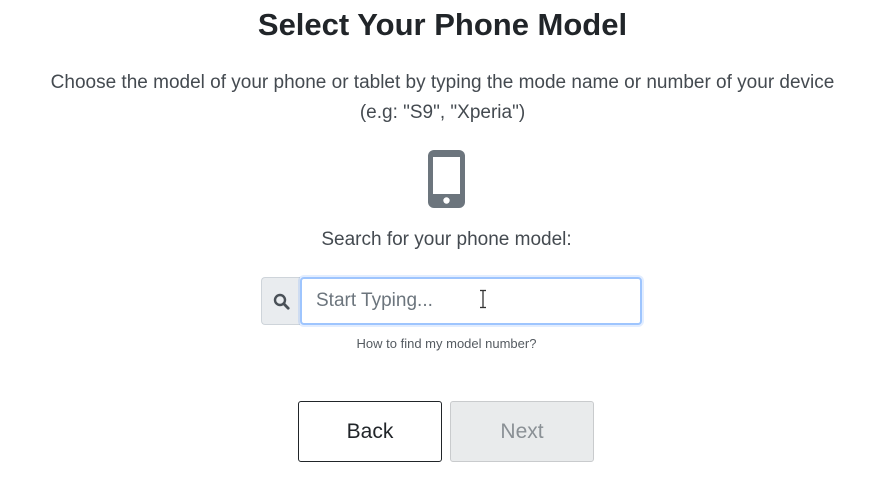  Describe the element at coordinates (280, 301) in the screenshot. I see `search-icon` at that location.